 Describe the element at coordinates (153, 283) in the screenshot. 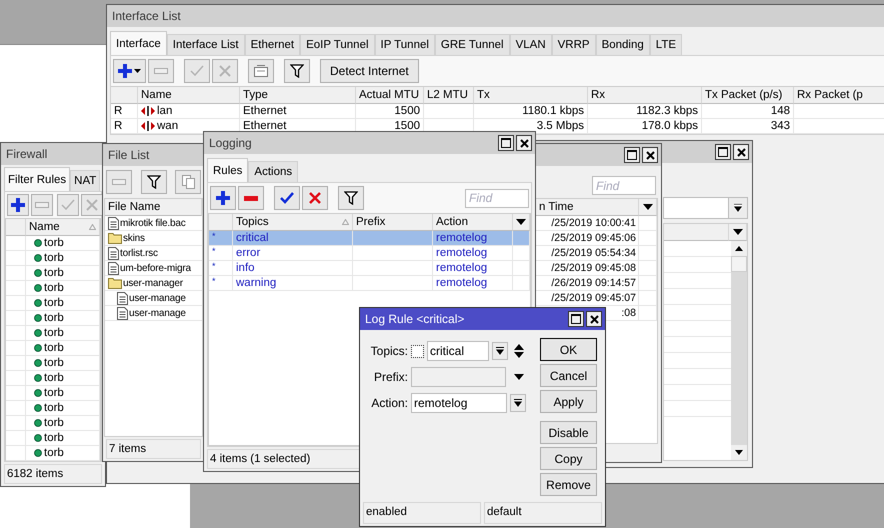

I see `table-row: user-manager` at that location.